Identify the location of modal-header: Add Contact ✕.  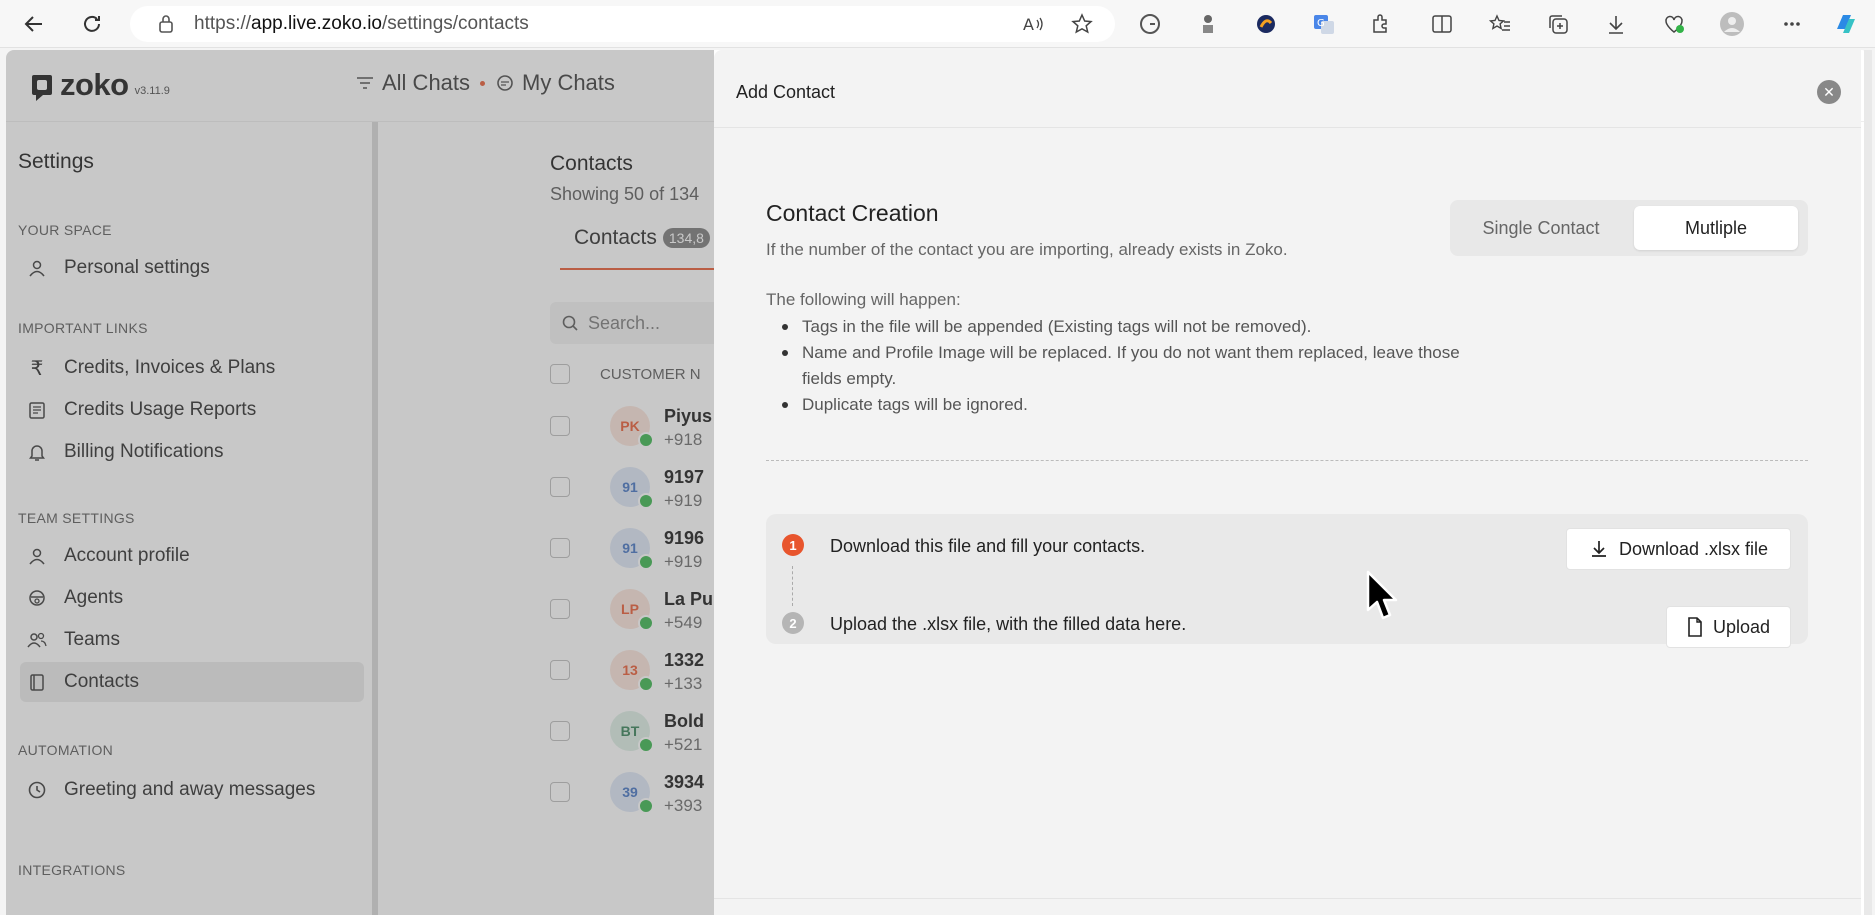
(1287, 89).